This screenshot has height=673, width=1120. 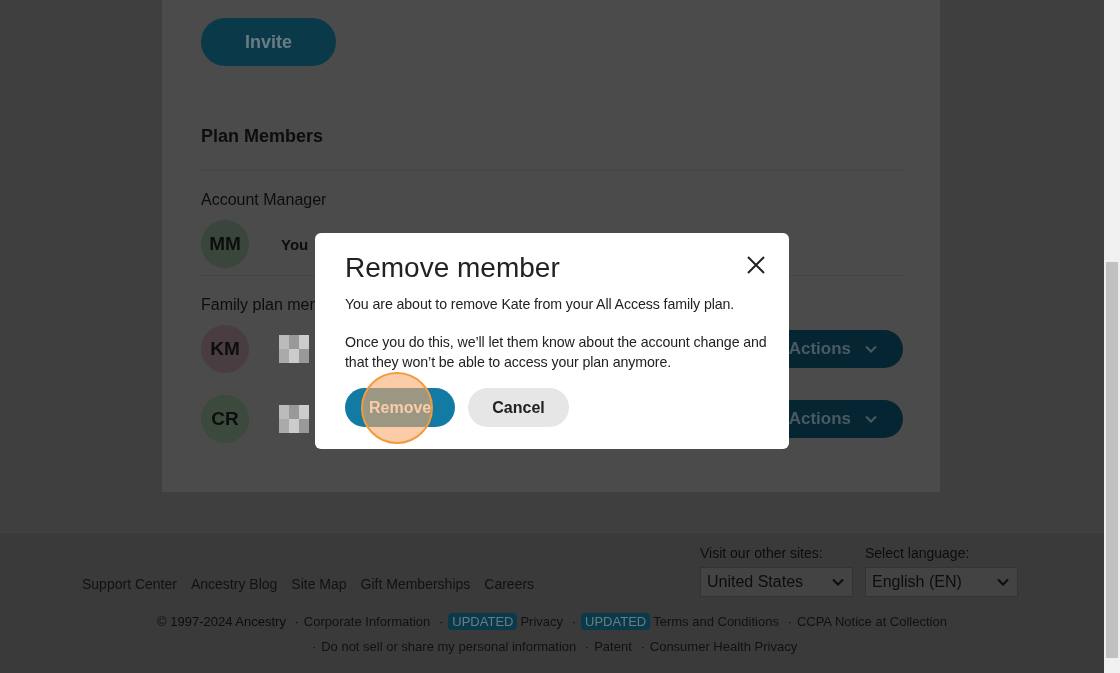 I want to click on invite-button: Invite, so click(x=268, y=42).